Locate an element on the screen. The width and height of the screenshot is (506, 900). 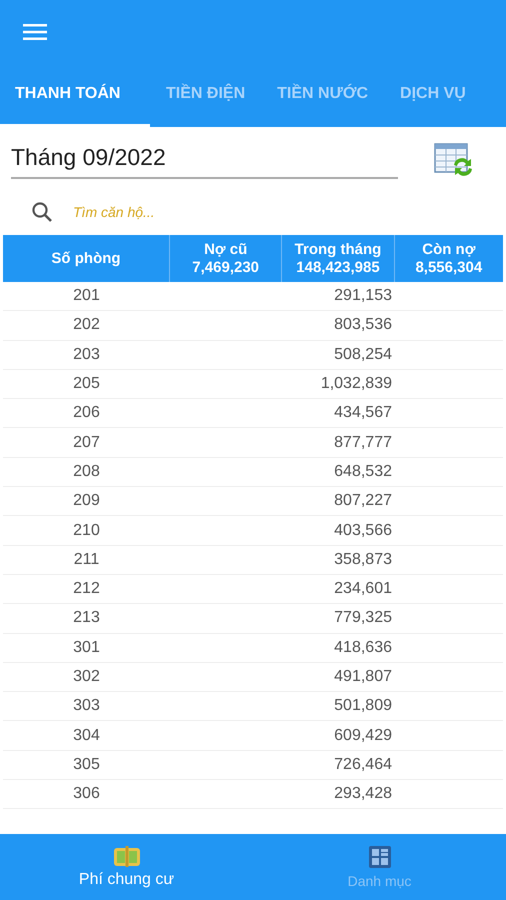
room-cell-text: 203 is located at coordinates (86, 354).